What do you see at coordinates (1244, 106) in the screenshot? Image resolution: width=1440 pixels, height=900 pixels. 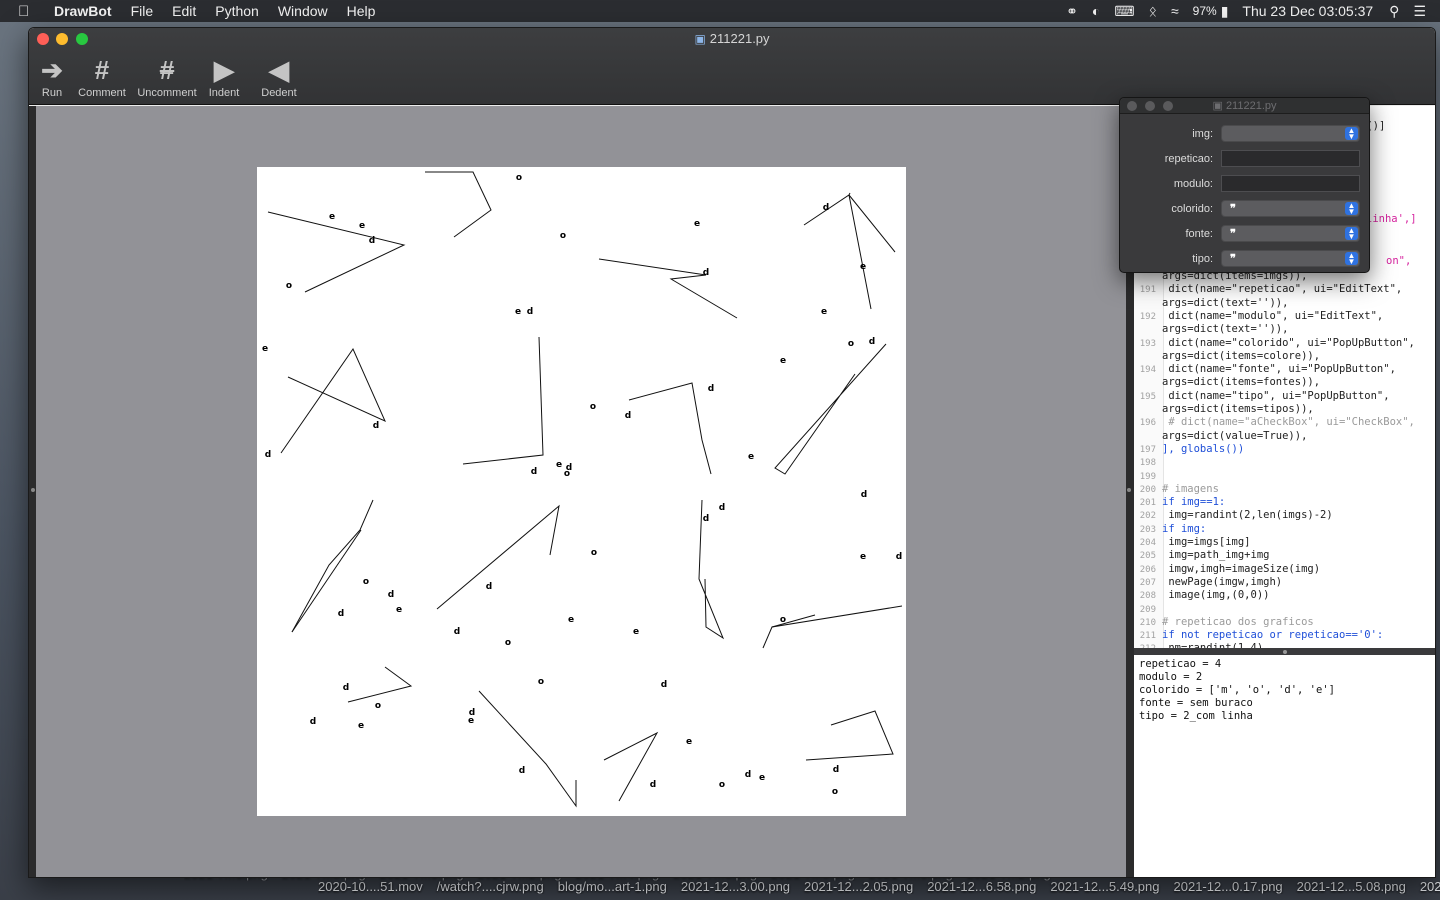 I see `panel-titlebar: ▣ 211221.py` at bounding box center [1244, 106].